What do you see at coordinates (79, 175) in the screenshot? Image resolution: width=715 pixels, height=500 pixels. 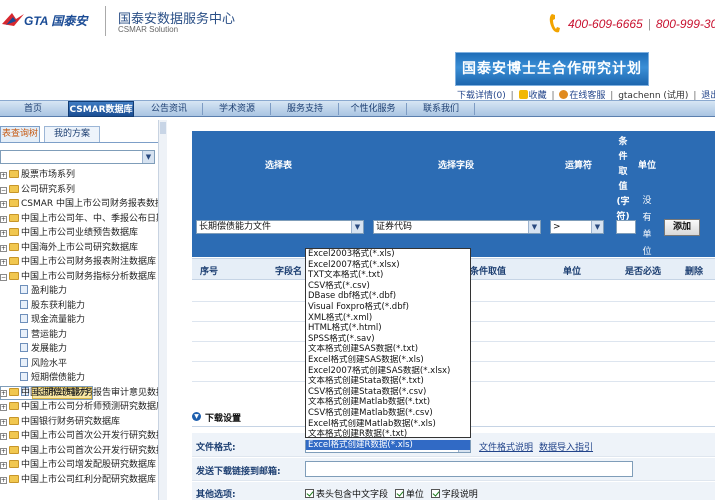 I see `tree-node: + 股票市场系列` at bounding box center [79, 175].